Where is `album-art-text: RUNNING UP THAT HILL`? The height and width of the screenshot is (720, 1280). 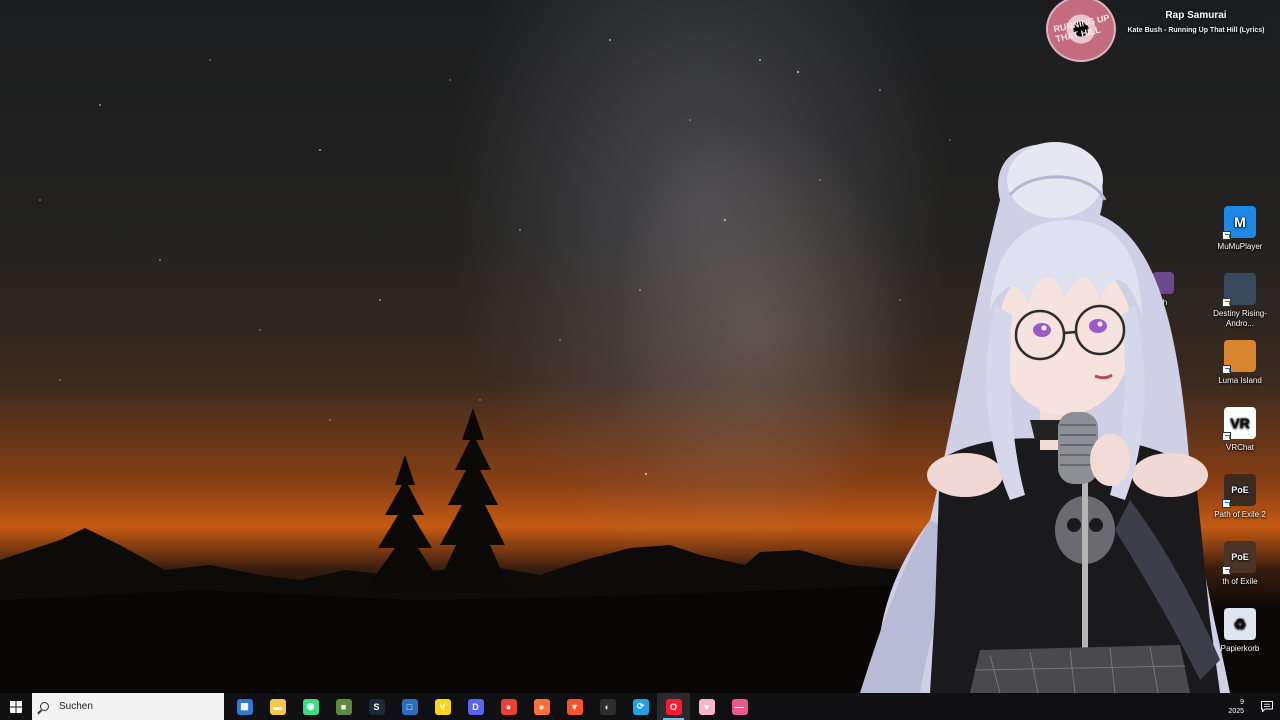
album-art-text: RUNNING UP THAT HILL is located at coordinates (1081, 28).